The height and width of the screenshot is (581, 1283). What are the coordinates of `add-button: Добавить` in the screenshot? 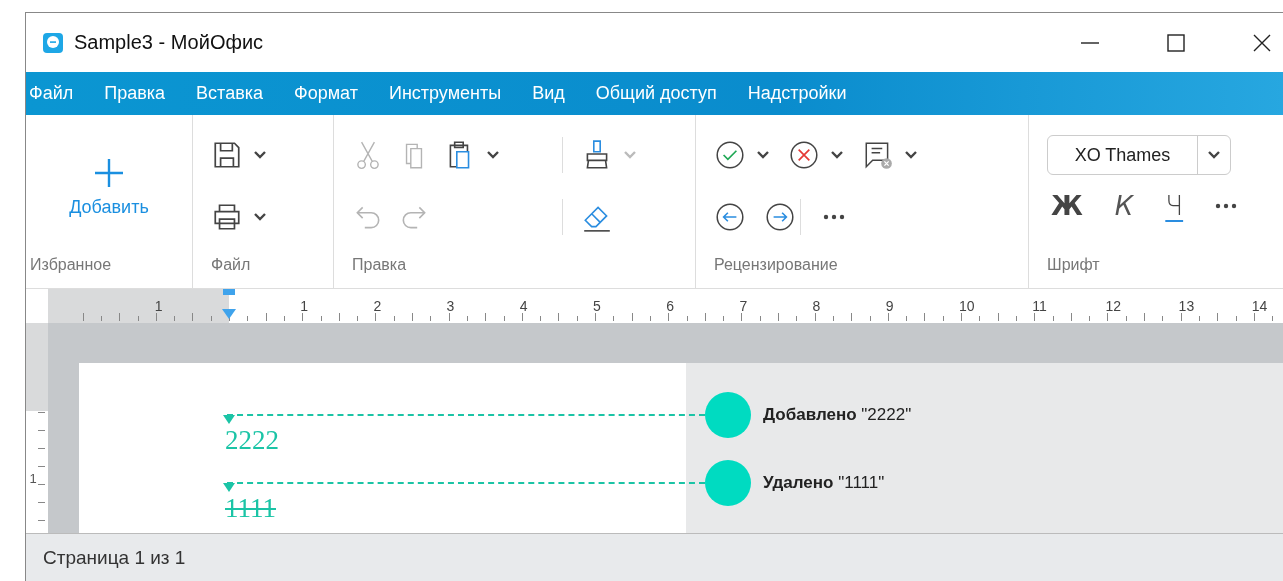 It's located at (109, 174).